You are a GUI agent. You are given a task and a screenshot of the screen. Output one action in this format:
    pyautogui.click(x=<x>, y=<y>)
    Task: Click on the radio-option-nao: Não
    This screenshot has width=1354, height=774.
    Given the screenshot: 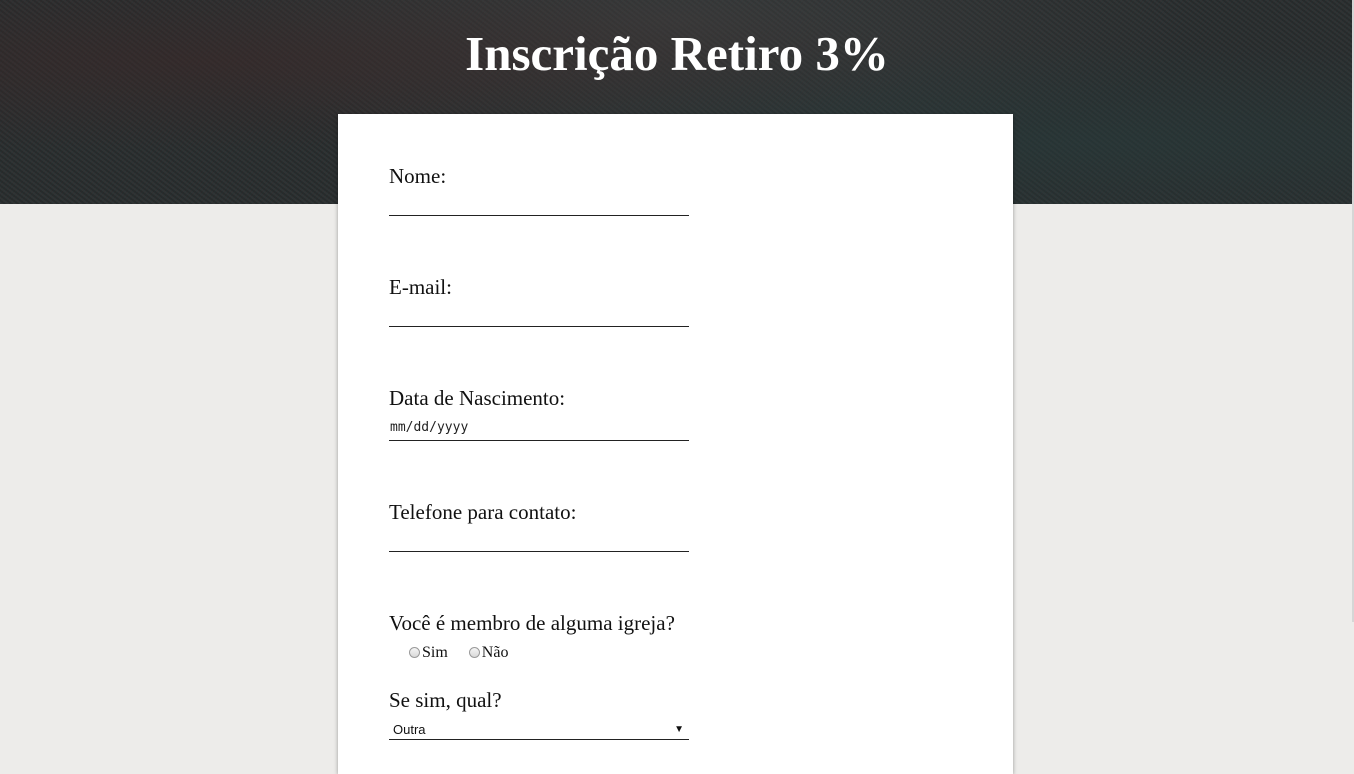 What is the action you would take?
    pyautogui.click(x=488, y=653)
    